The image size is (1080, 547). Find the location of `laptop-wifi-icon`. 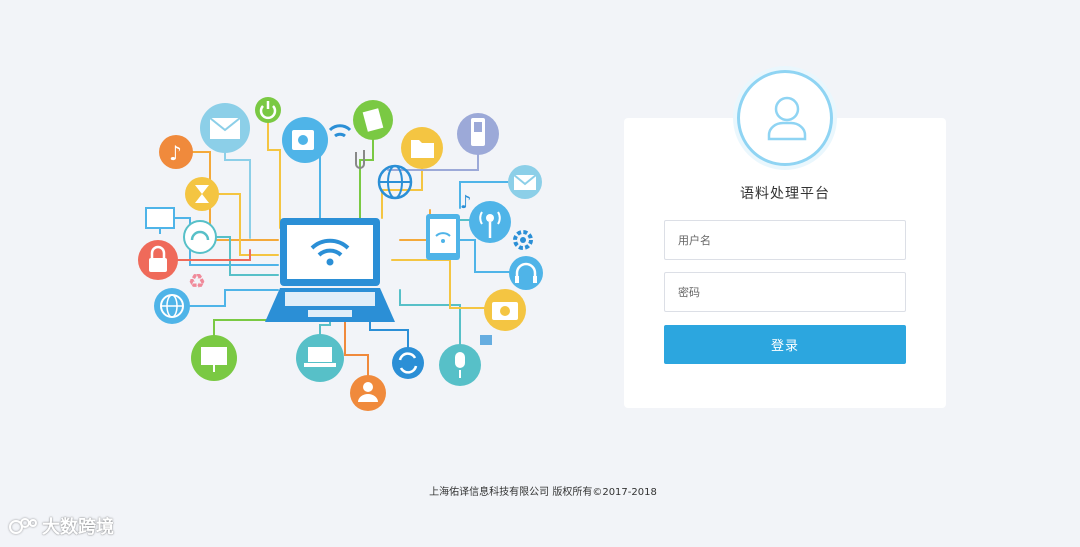

laptop-wifi-icon is located at coordinates (330, 270).